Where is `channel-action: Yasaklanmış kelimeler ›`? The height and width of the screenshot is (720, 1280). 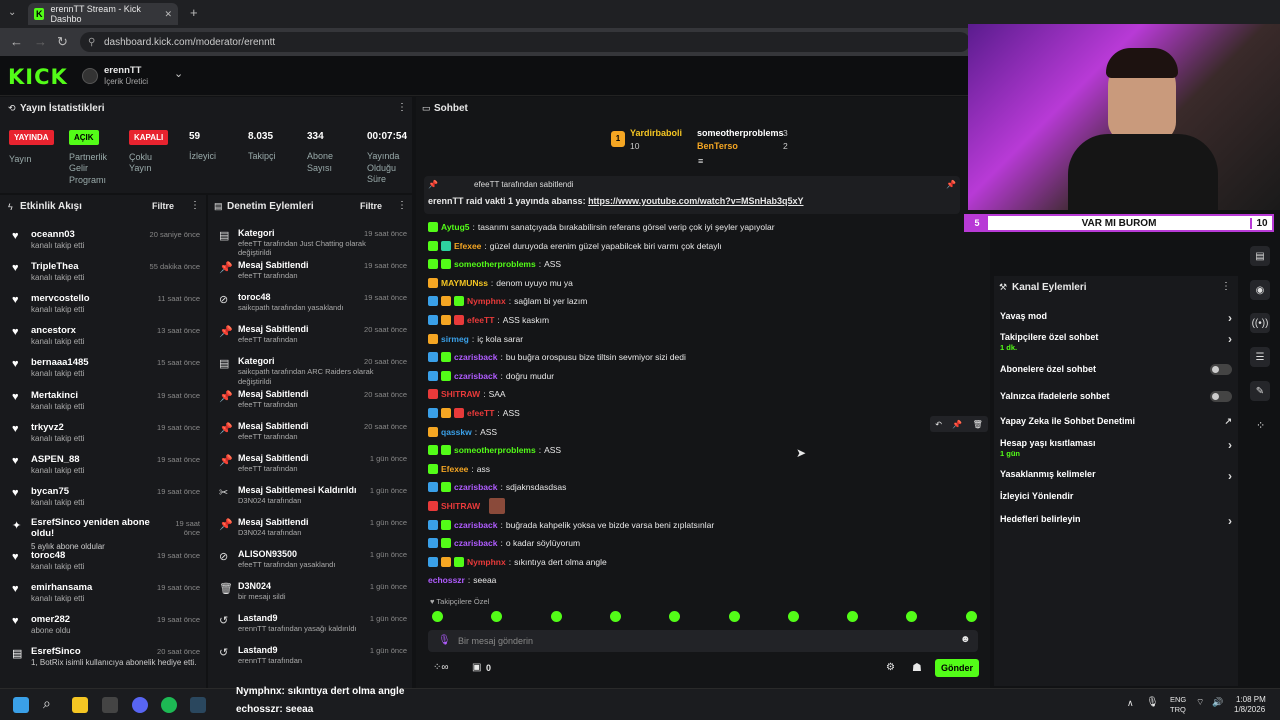
channel-action: Yasaklanmış kelimeler › is located at coordinates (1116, 479).